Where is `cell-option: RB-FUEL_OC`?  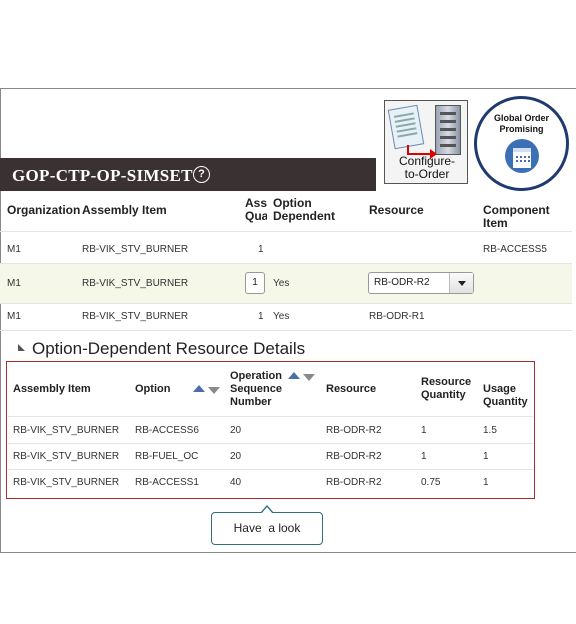
cell-option: RB-FUEL_OC is located at coordinates (167, 456).